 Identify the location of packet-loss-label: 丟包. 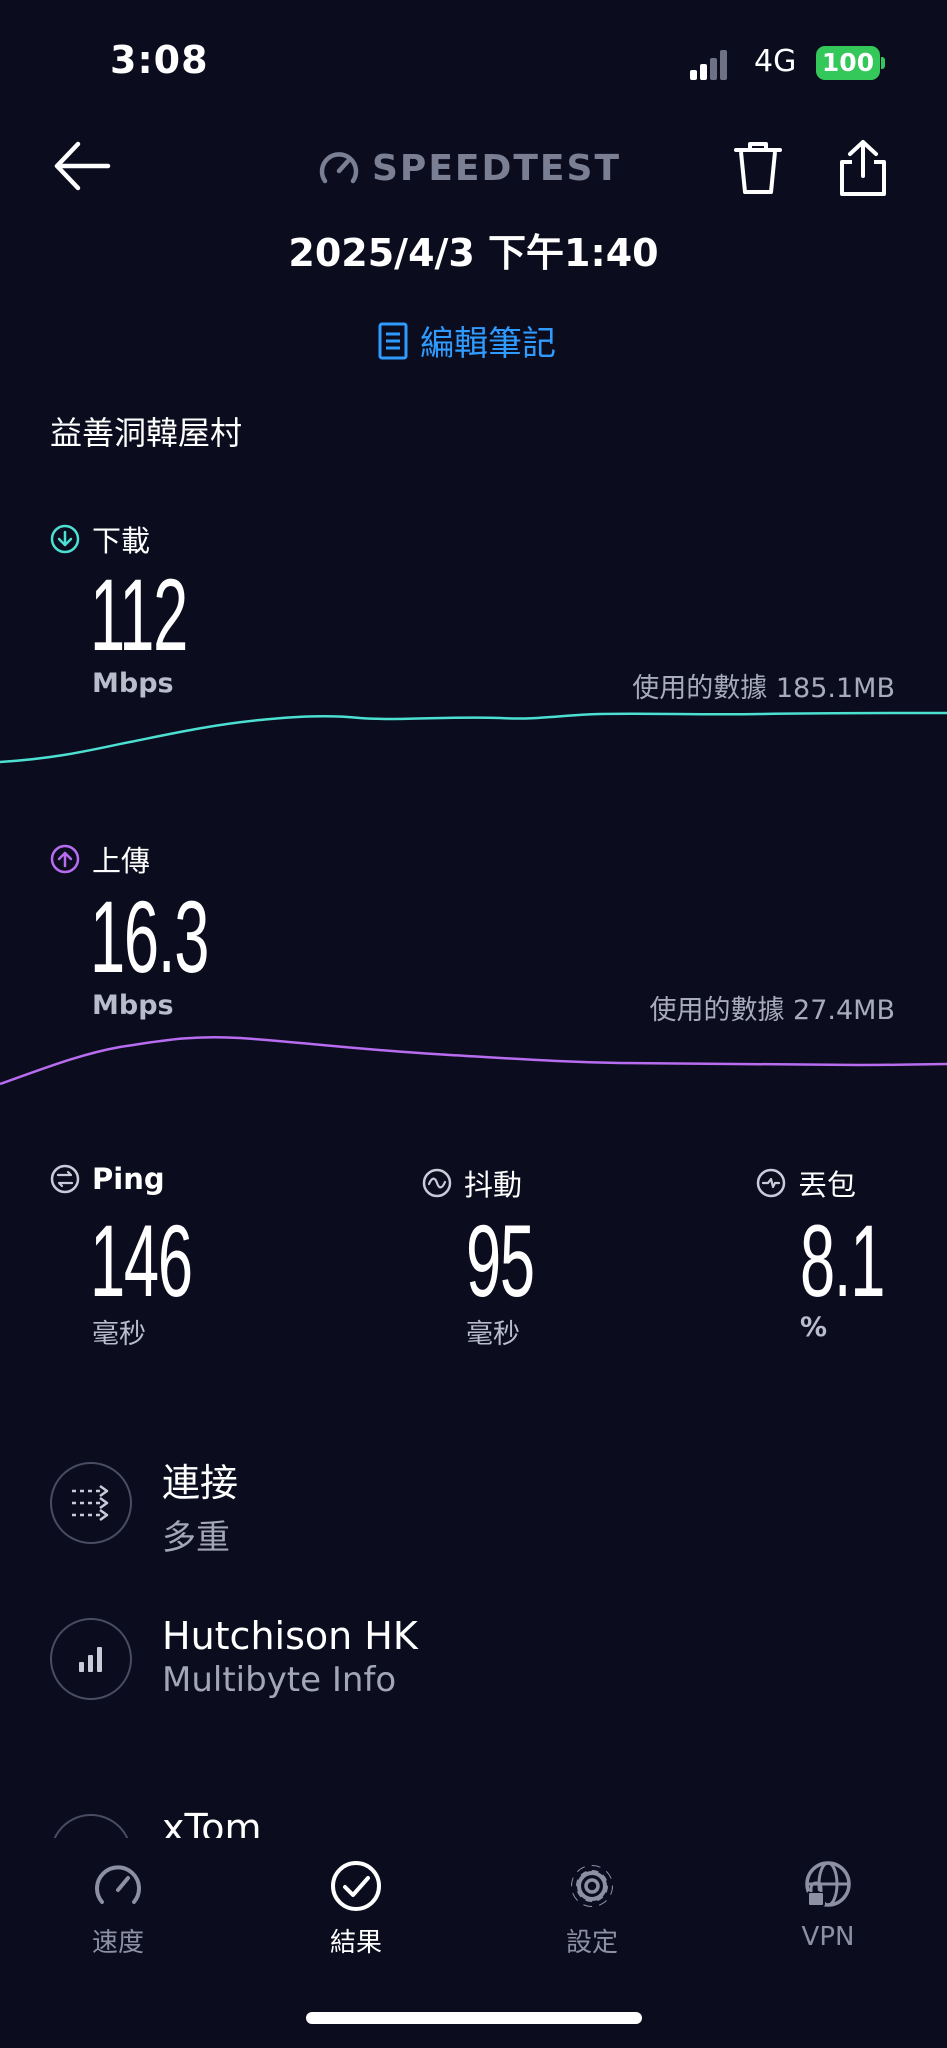
(806, 1183).